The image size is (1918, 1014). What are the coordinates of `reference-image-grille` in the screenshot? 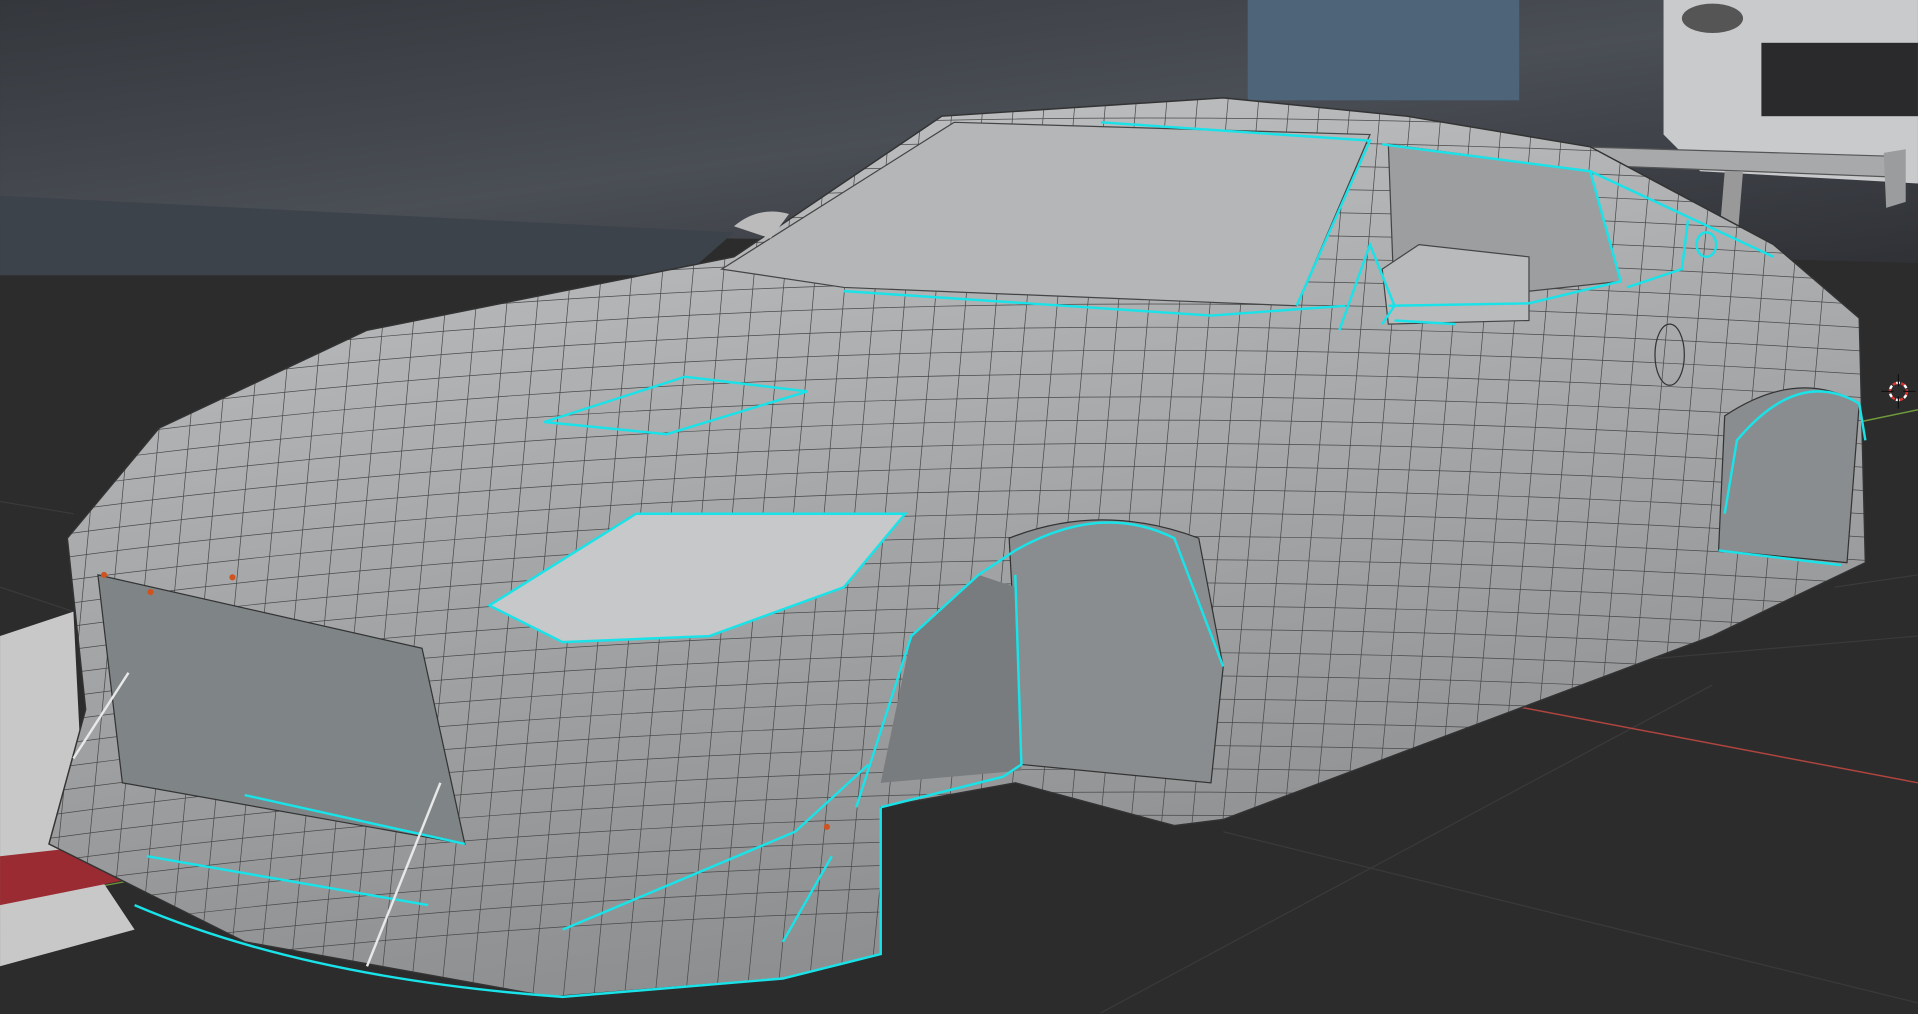 It's located at (1839, 79).